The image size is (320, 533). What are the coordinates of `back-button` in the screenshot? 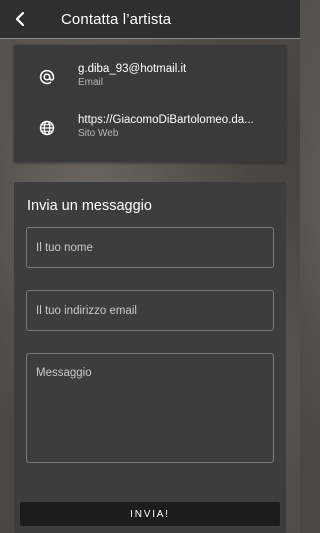 It's located at (20, 19).